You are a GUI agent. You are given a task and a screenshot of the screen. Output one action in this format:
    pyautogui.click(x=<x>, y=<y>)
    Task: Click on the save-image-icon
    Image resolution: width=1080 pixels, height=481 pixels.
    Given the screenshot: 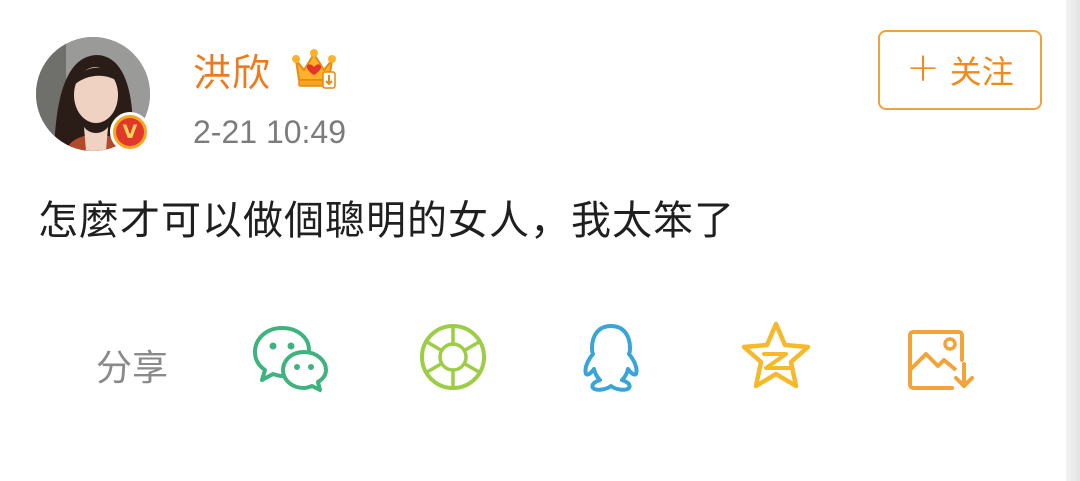 What is the action you would take?
    pyautogui.click(x=941, y=359)
    